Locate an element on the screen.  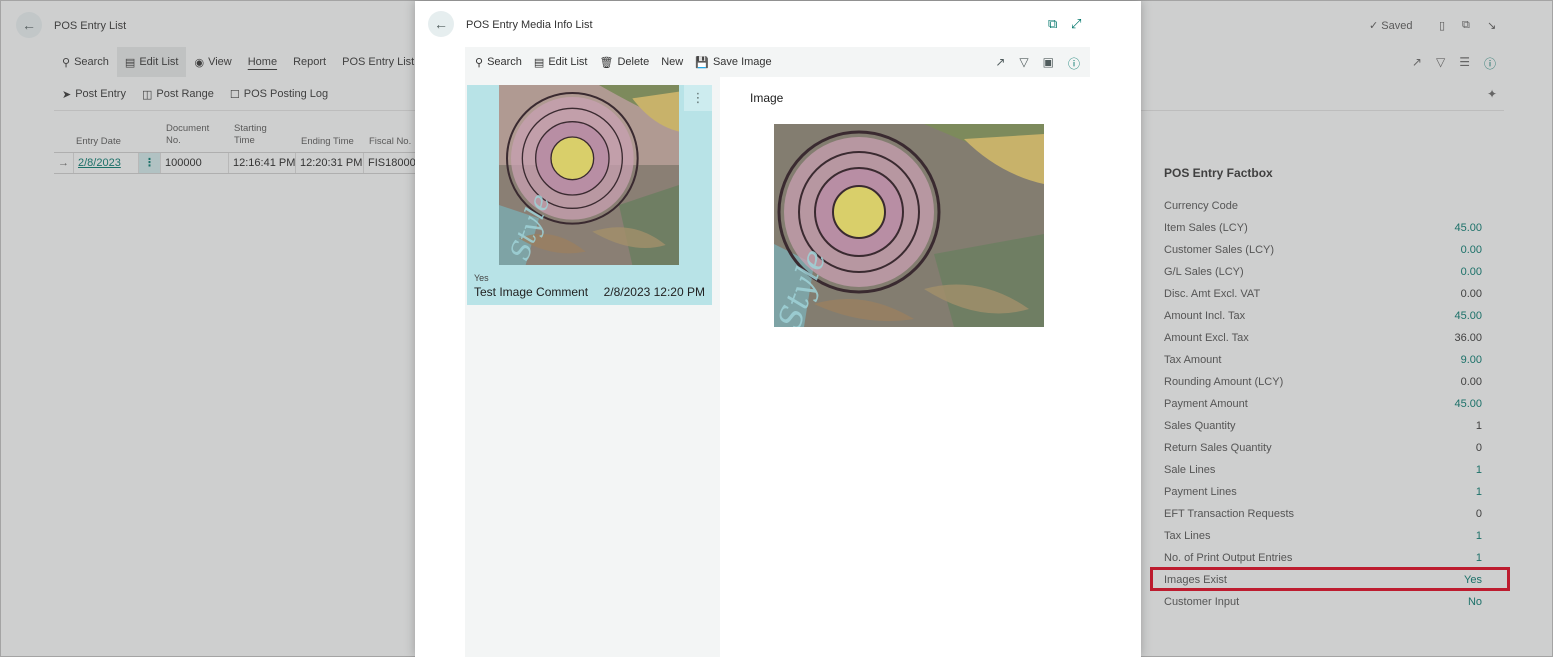
card-menu-icon: ⋮ is located at coordinates (698, 98).